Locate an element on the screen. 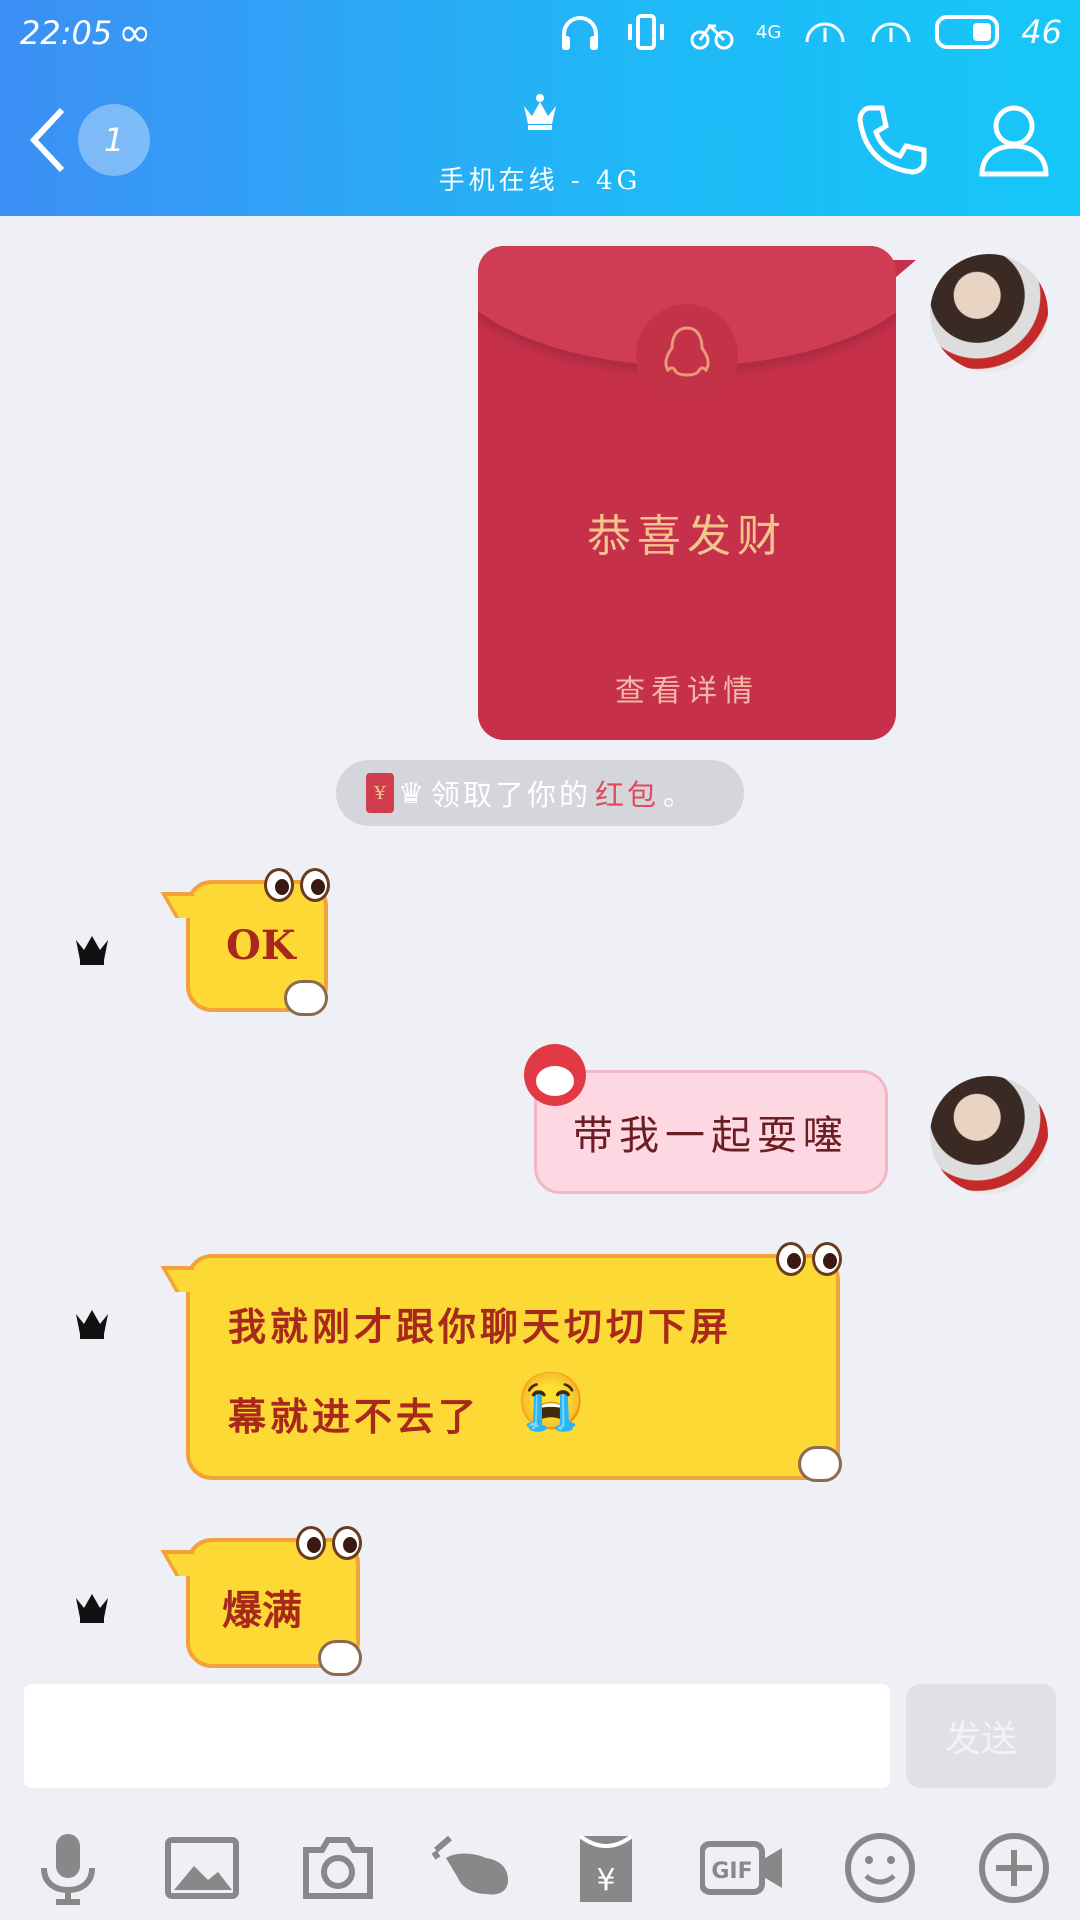 The image size is (1080, 1920). microphone-icon is located at coordinates (68, 1868).